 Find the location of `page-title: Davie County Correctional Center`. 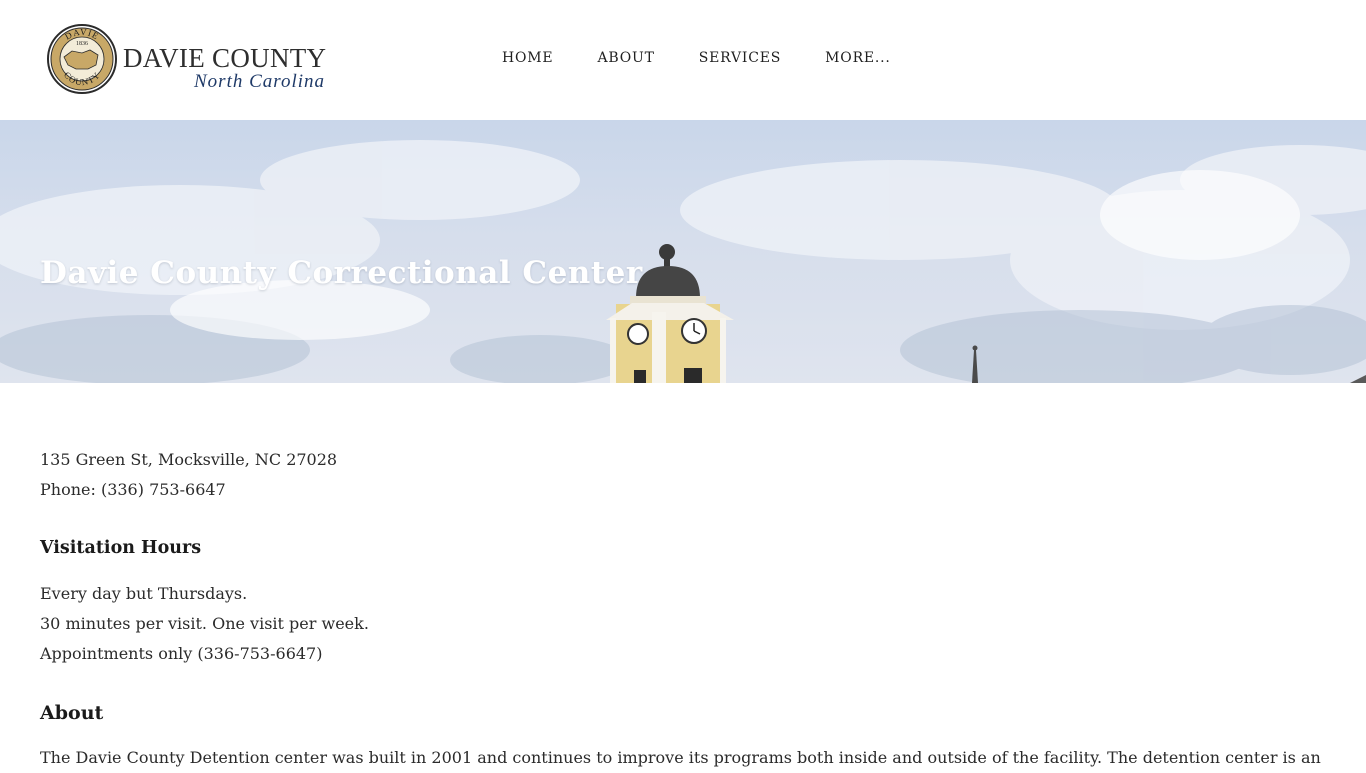

page-title: Davie County Correctional Center is located at coordinates (341, 273).